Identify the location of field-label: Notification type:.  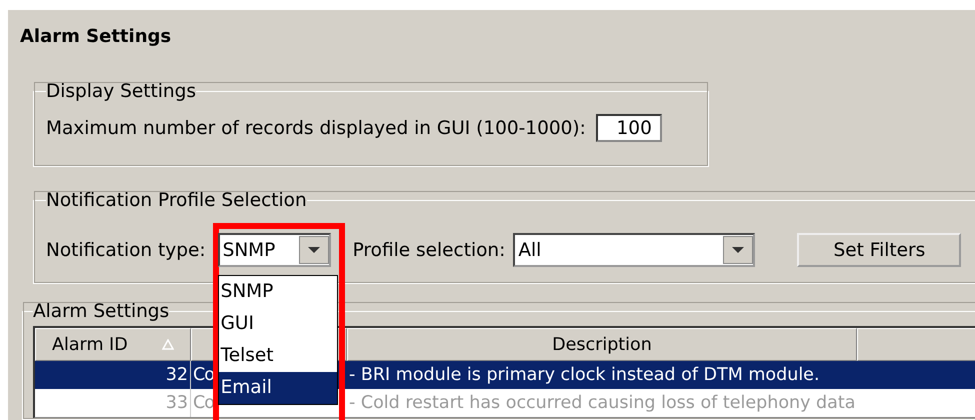
(126, 250).